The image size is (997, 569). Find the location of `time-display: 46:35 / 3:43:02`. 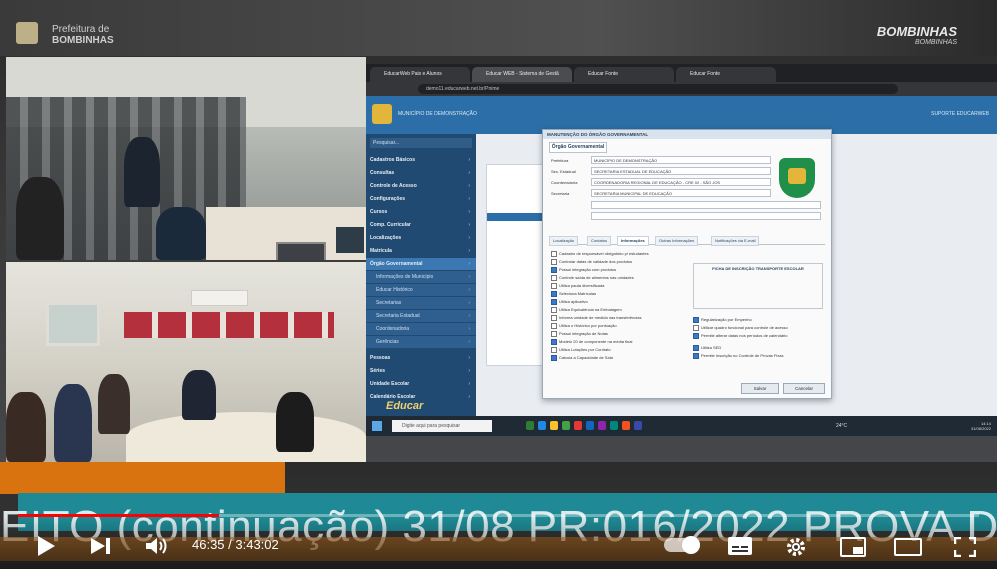

time-display: 46:35 / 3:43:02 is located at coordinates (235, 544).